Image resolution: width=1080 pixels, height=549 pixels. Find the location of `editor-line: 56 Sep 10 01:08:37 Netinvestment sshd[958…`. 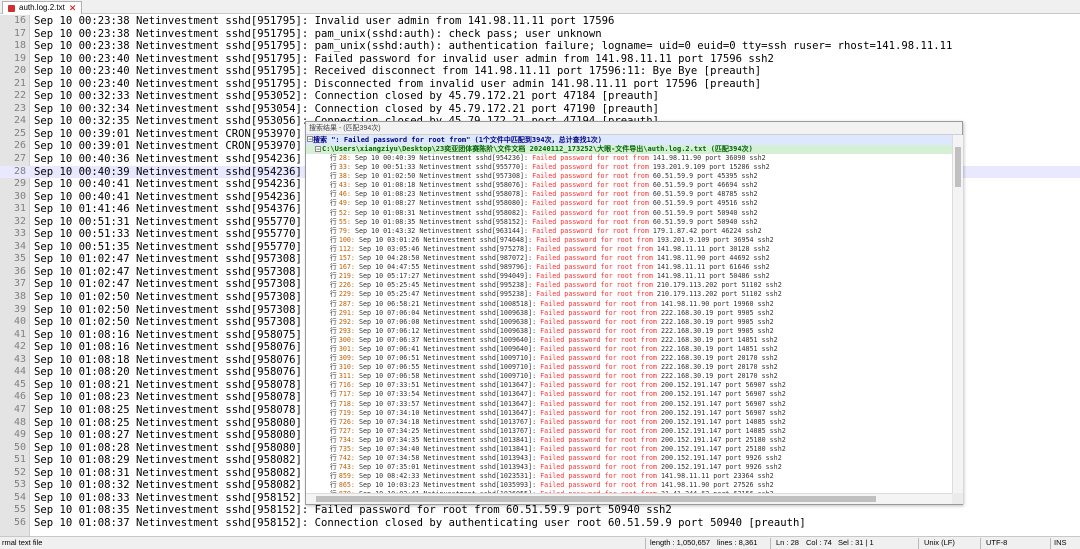

editor-line: 56 Sep 10 01:08:37 Netinvestment sshd[958… is located at coordinates (540, 523).